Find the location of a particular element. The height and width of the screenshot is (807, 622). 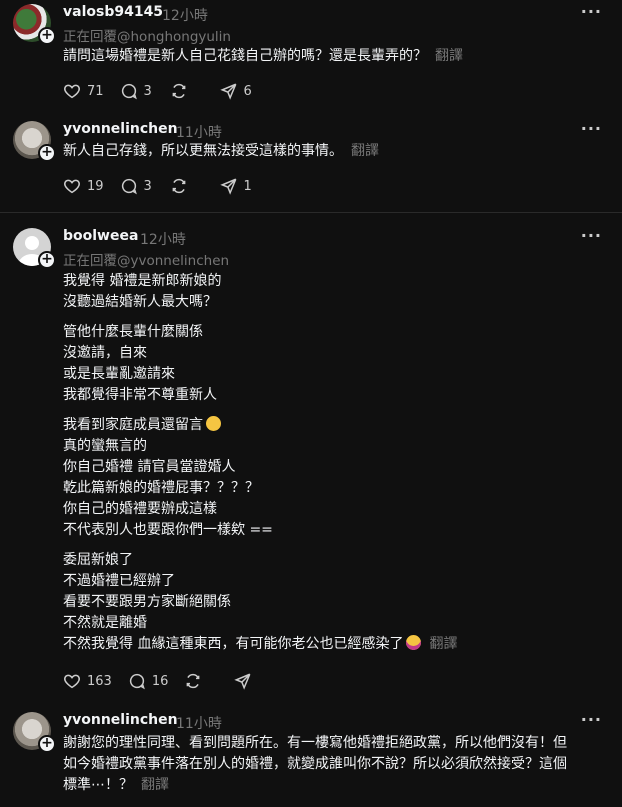

share-button: 6 is located at coordinates (236, 91).